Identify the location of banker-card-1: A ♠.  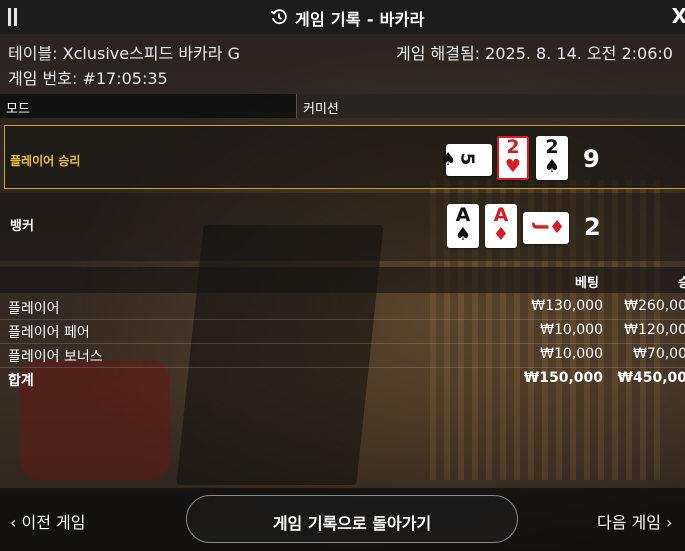
(463, 226).